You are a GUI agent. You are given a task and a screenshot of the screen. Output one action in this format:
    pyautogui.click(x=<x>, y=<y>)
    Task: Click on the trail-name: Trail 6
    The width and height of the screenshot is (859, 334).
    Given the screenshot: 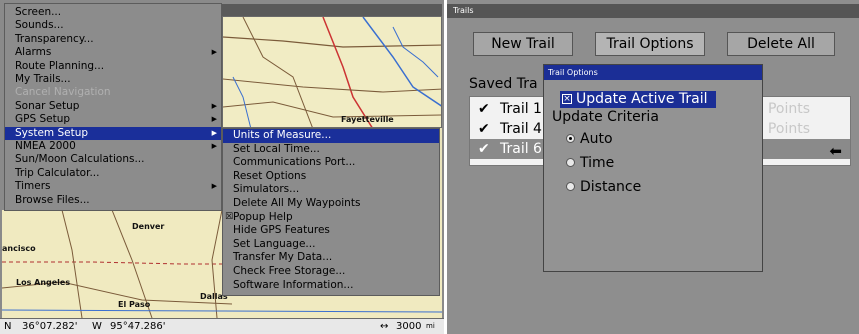 What is the action you would take?
    pyautogui.click(x=521, y=149)
    